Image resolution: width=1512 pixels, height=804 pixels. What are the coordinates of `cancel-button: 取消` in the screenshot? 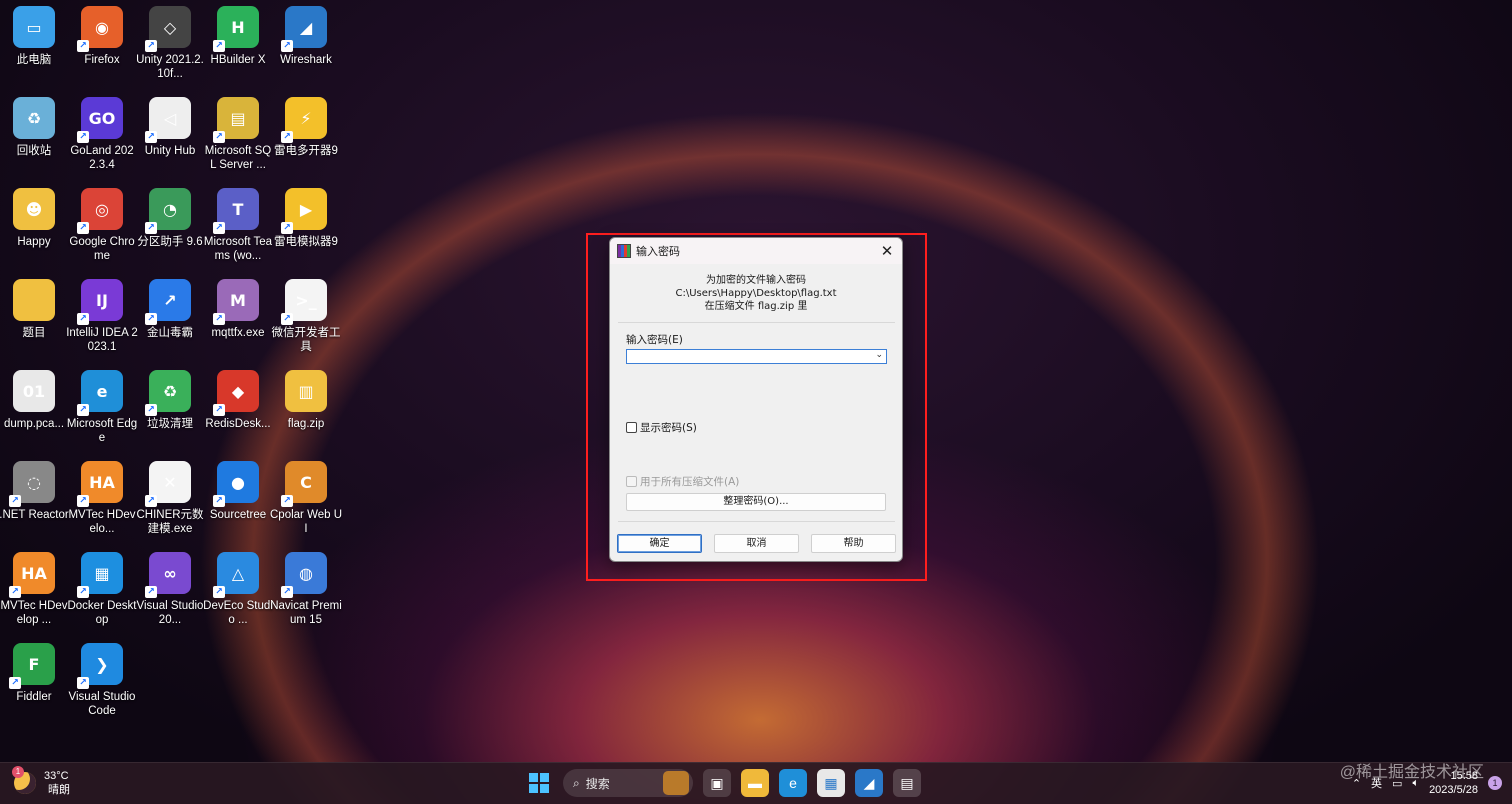 It's located at (756, 543).